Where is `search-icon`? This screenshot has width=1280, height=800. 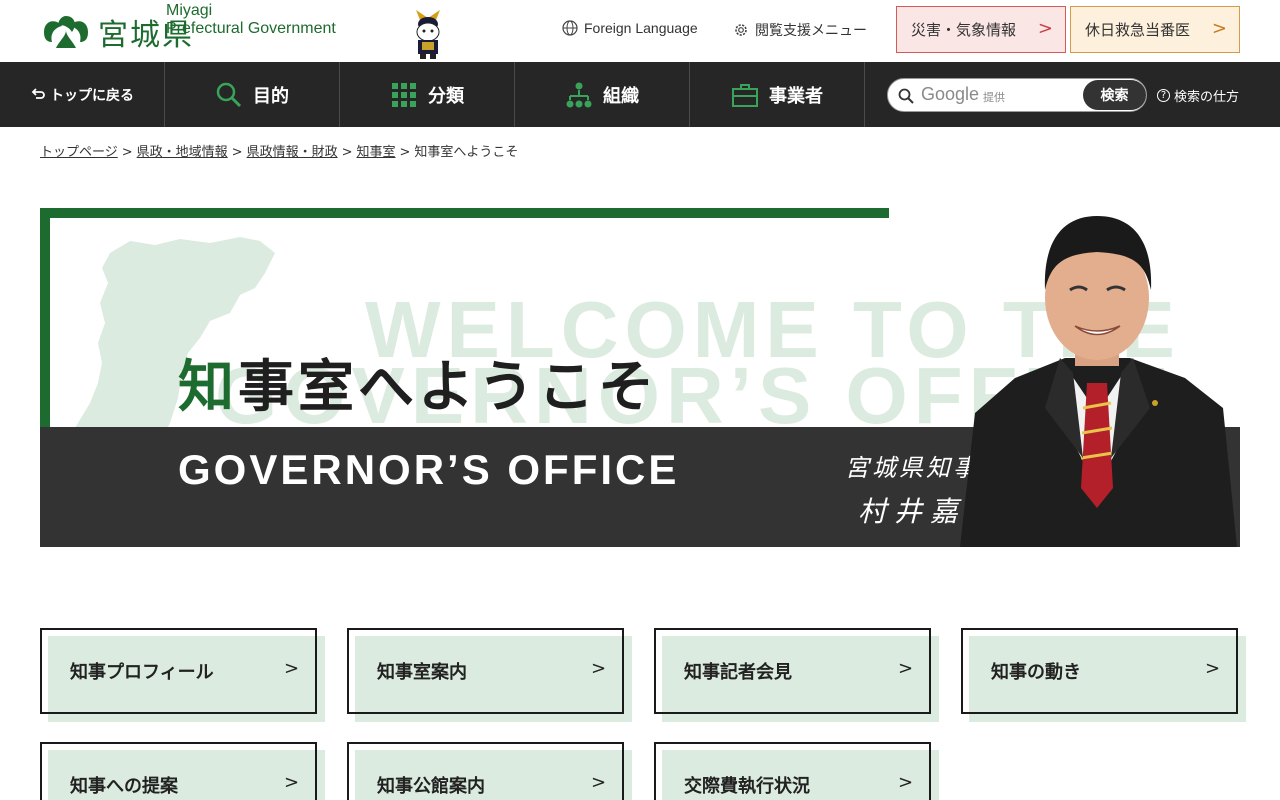 search-icon is located at coordinates (906, 96).